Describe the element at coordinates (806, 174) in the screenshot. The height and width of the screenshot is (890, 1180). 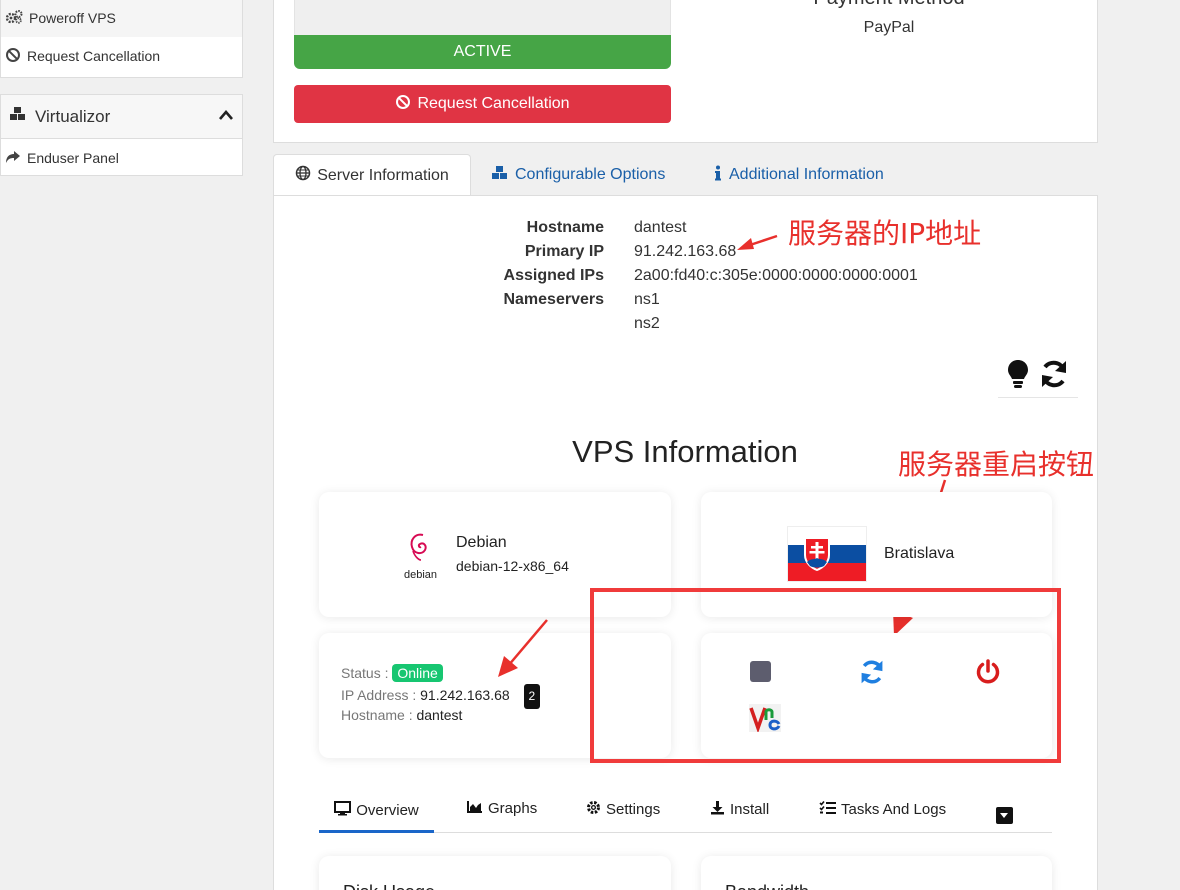
I see `tab-label: Additional Information` at that location.